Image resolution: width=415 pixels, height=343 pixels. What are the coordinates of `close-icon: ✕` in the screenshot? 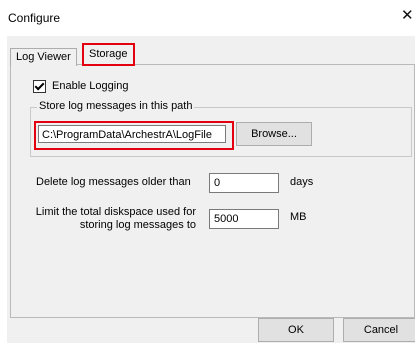 It's located at (408, 16).